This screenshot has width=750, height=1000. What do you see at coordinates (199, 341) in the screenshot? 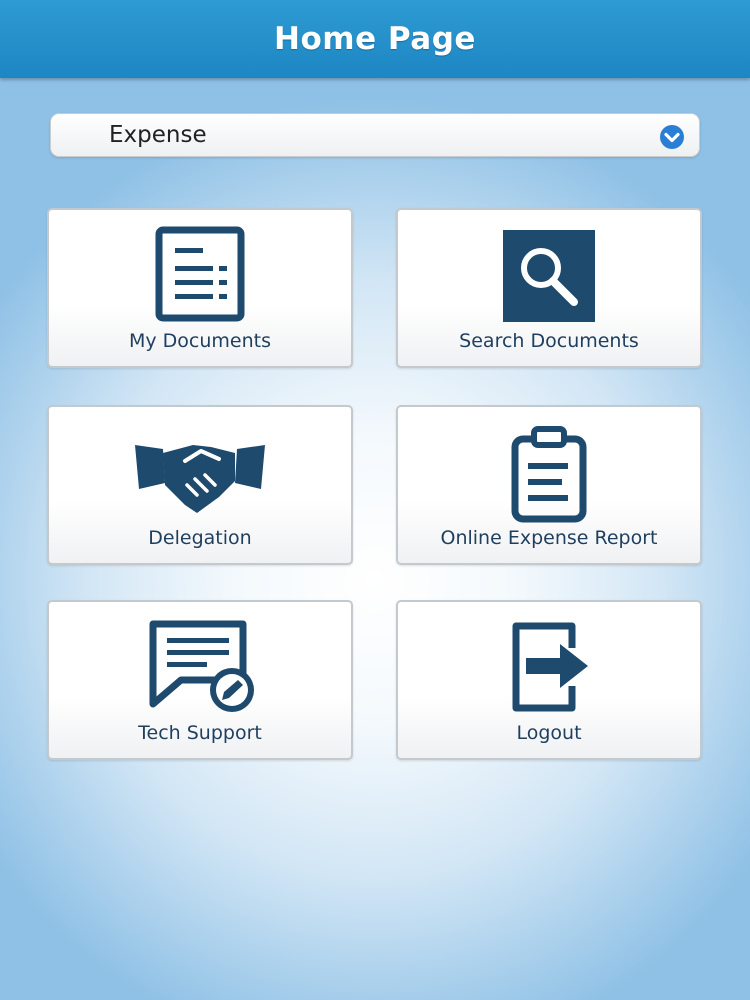
I see `my-documents-label: My Documents` at bounding box center [199, 341].